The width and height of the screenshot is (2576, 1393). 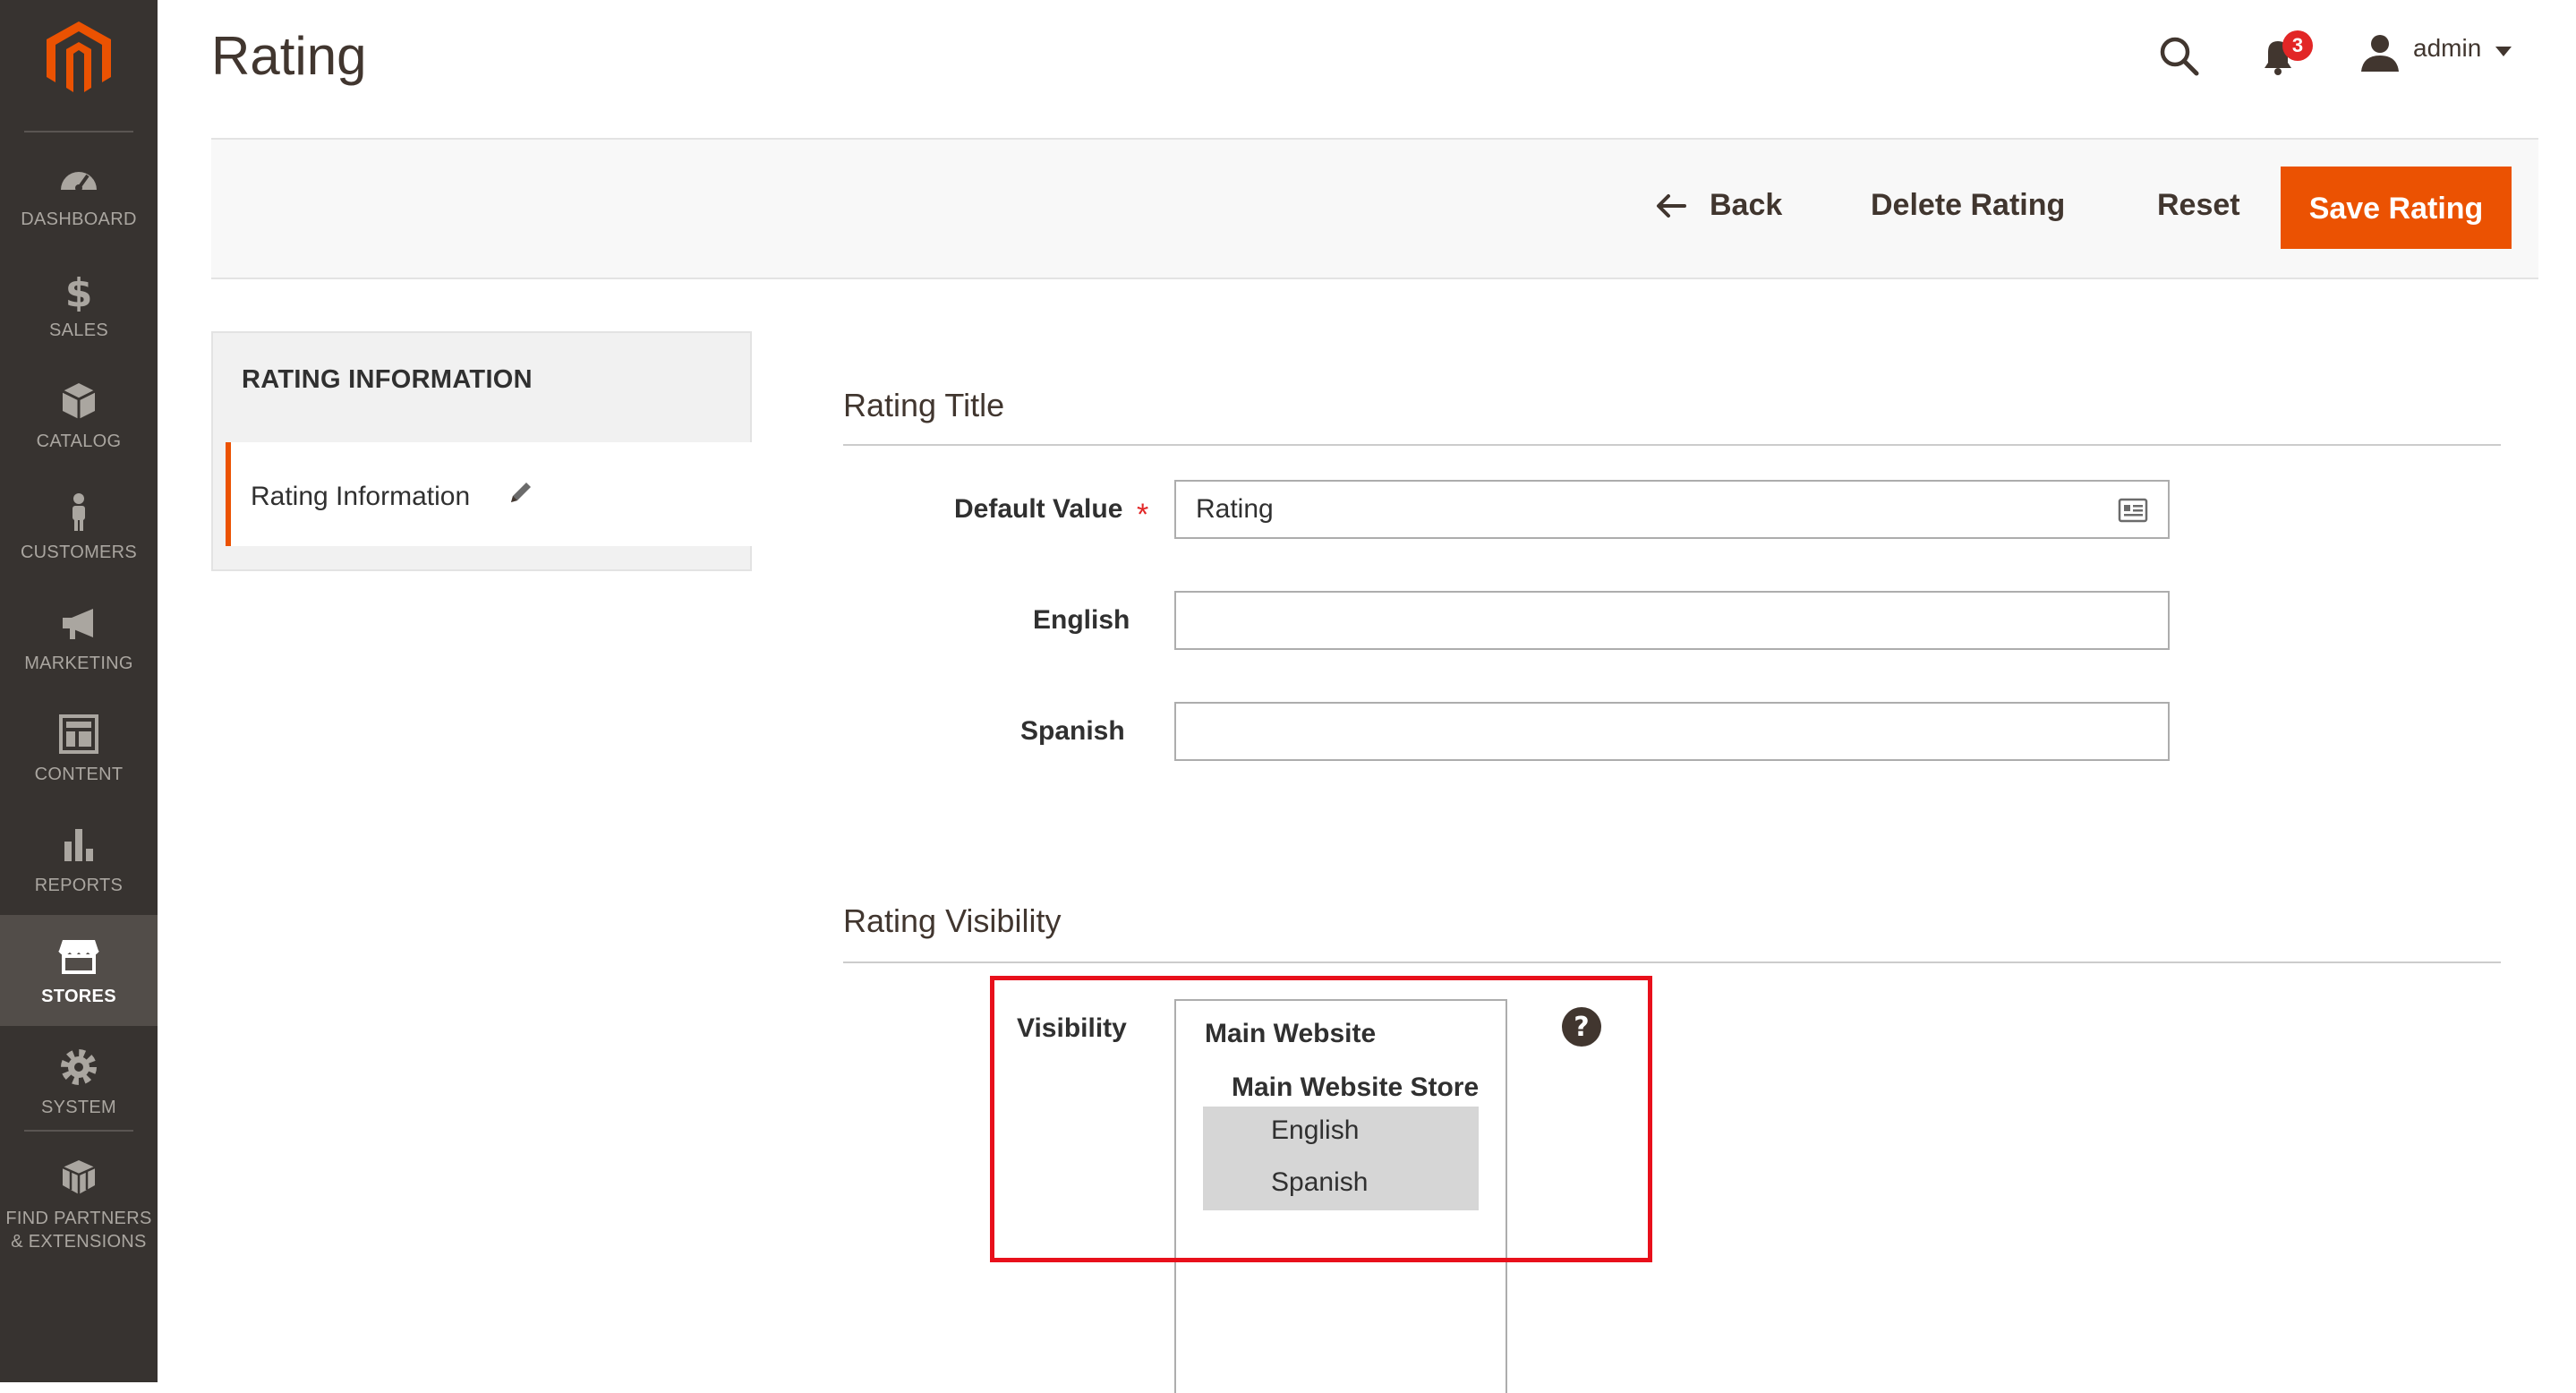 I want to click on sidebar-item-label: SYSTEM, so click(x=78, y=1107).